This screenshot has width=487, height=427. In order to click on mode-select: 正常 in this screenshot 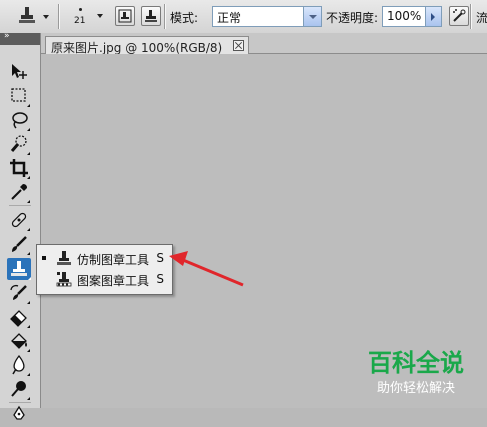, I will do `click(267, 16)`.